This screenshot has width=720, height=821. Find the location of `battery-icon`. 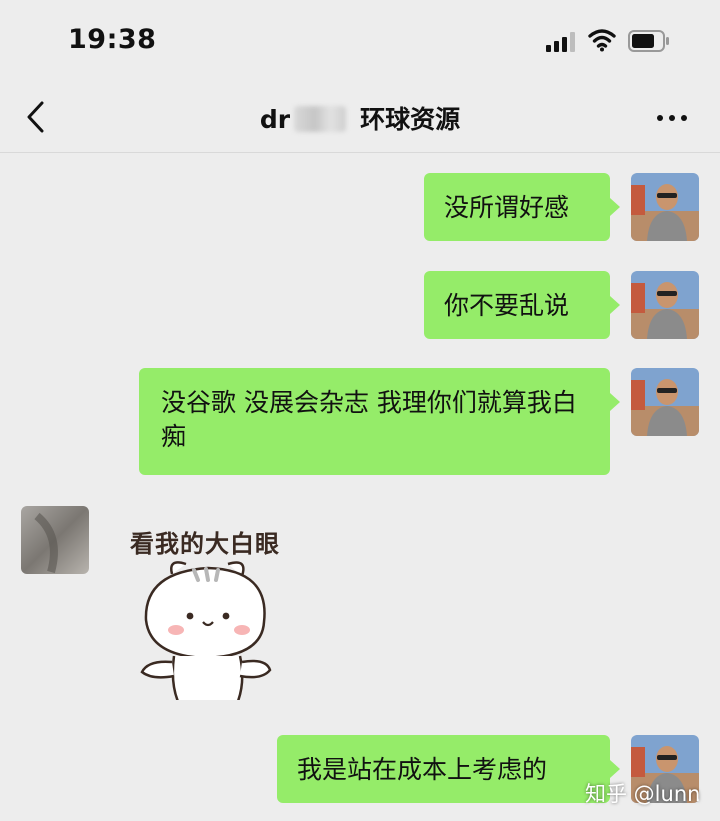

battery-icon is located at coordinates (648, 41).